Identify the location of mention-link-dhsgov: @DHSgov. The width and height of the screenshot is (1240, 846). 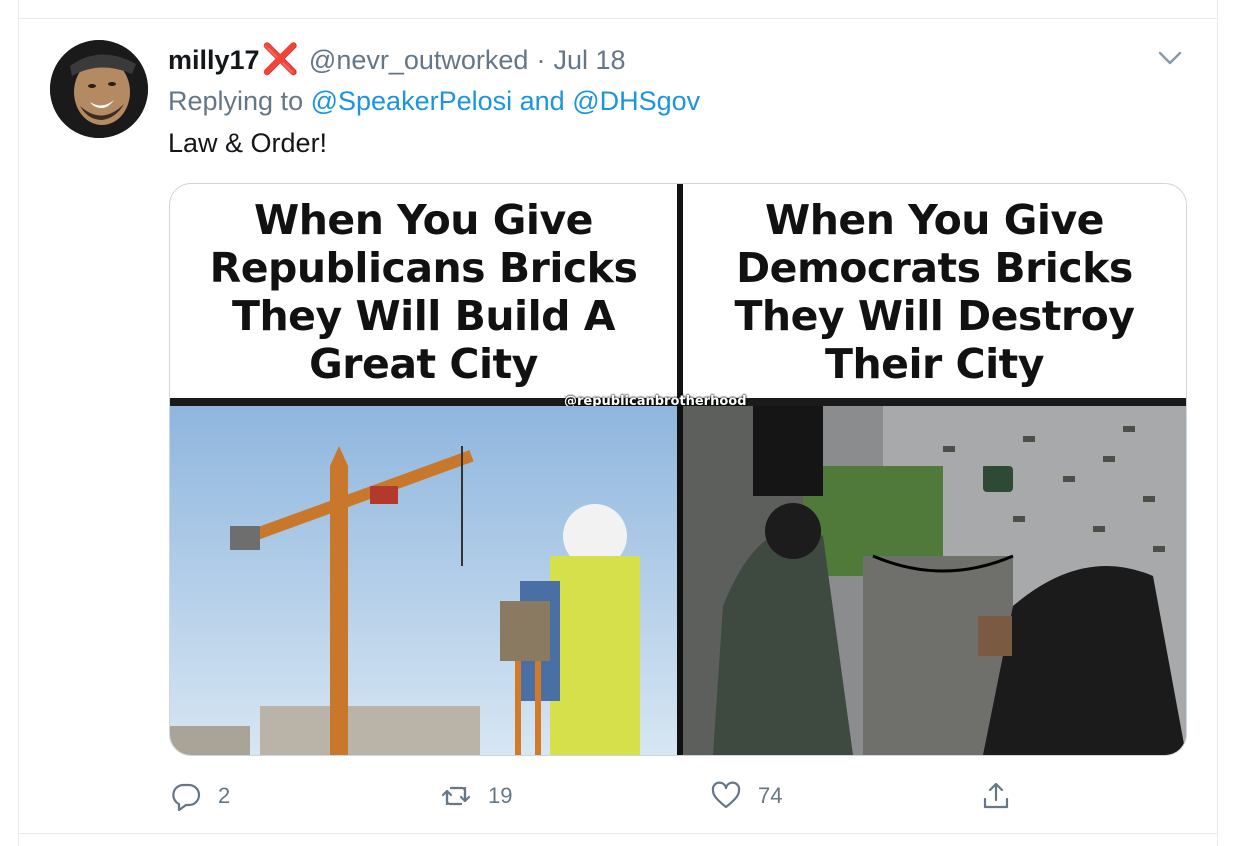
(636, 101).